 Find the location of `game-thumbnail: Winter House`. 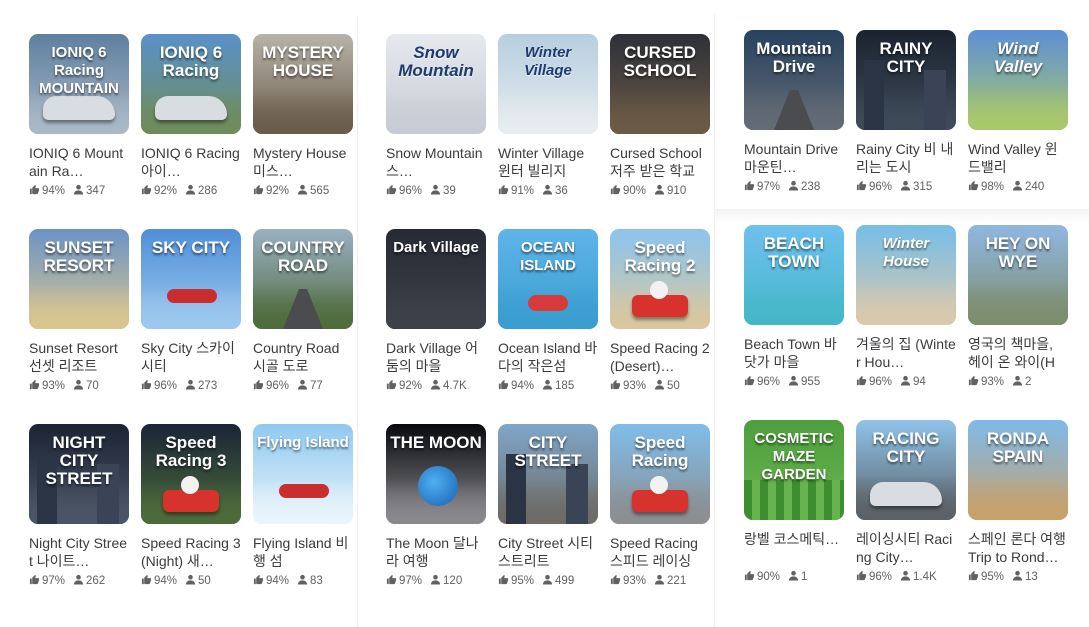

game-thumbnail: Winter House is located at coordinates (906, 275).